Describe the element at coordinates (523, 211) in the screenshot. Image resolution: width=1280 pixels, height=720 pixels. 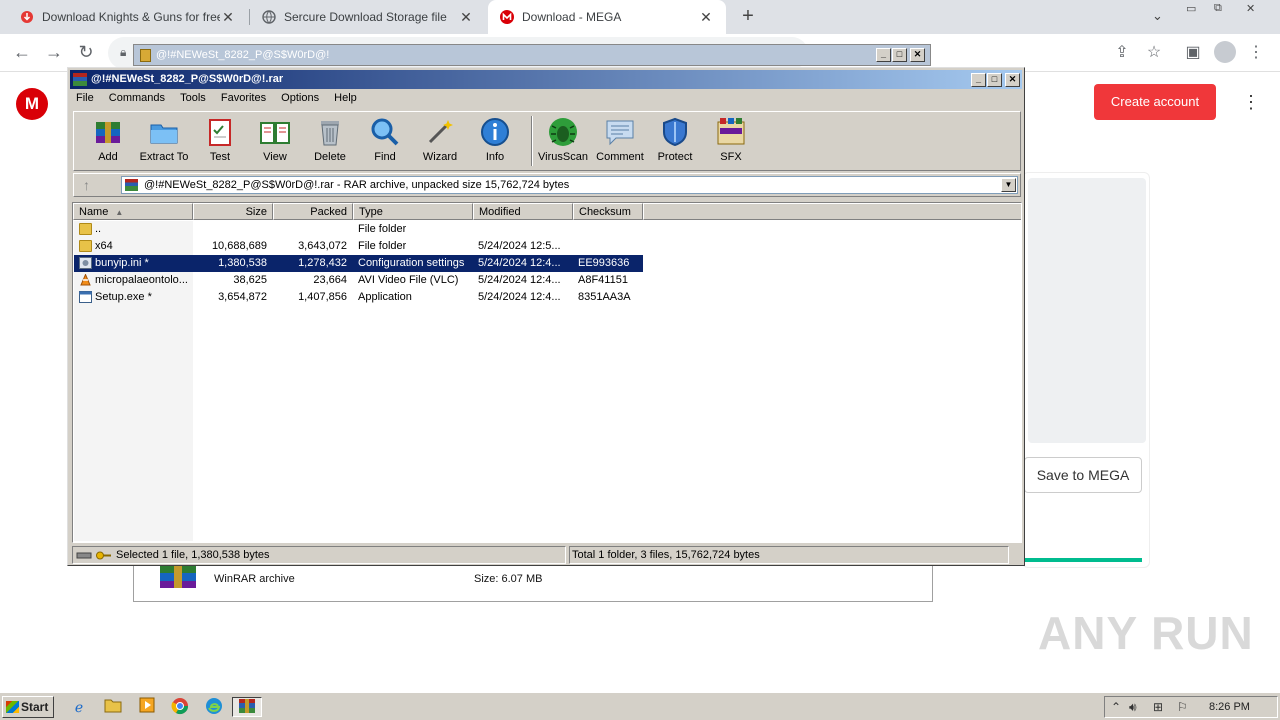
I see `column-header-modified: Modified` at that location.